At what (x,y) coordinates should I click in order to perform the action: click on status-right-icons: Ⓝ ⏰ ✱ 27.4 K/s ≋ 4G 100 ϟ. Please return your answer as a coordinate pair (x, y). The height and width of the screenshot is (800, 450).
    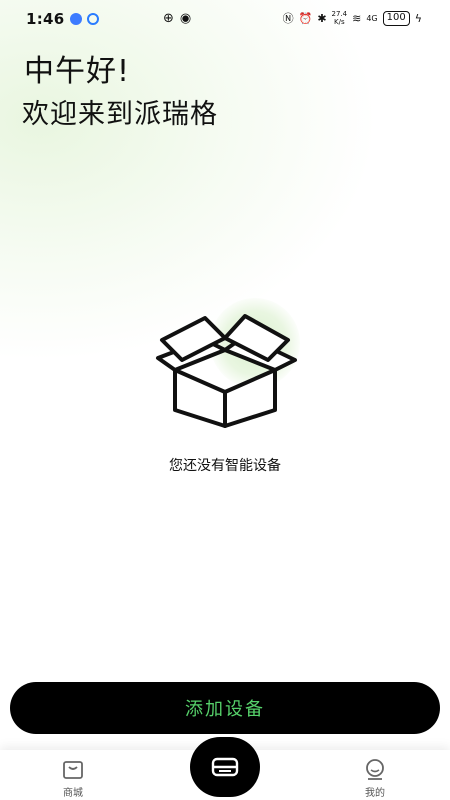
    Looking at the image, I should click on (352, 18).